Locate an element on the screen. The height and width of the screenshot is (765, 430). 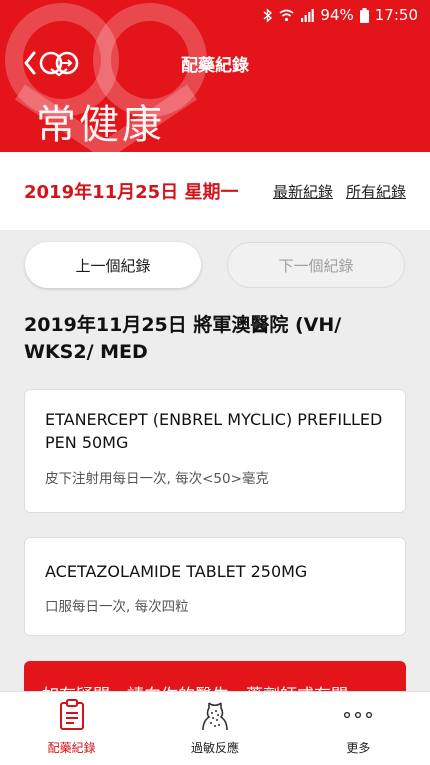
clipboard-icon is located at coordinates (72, 715).